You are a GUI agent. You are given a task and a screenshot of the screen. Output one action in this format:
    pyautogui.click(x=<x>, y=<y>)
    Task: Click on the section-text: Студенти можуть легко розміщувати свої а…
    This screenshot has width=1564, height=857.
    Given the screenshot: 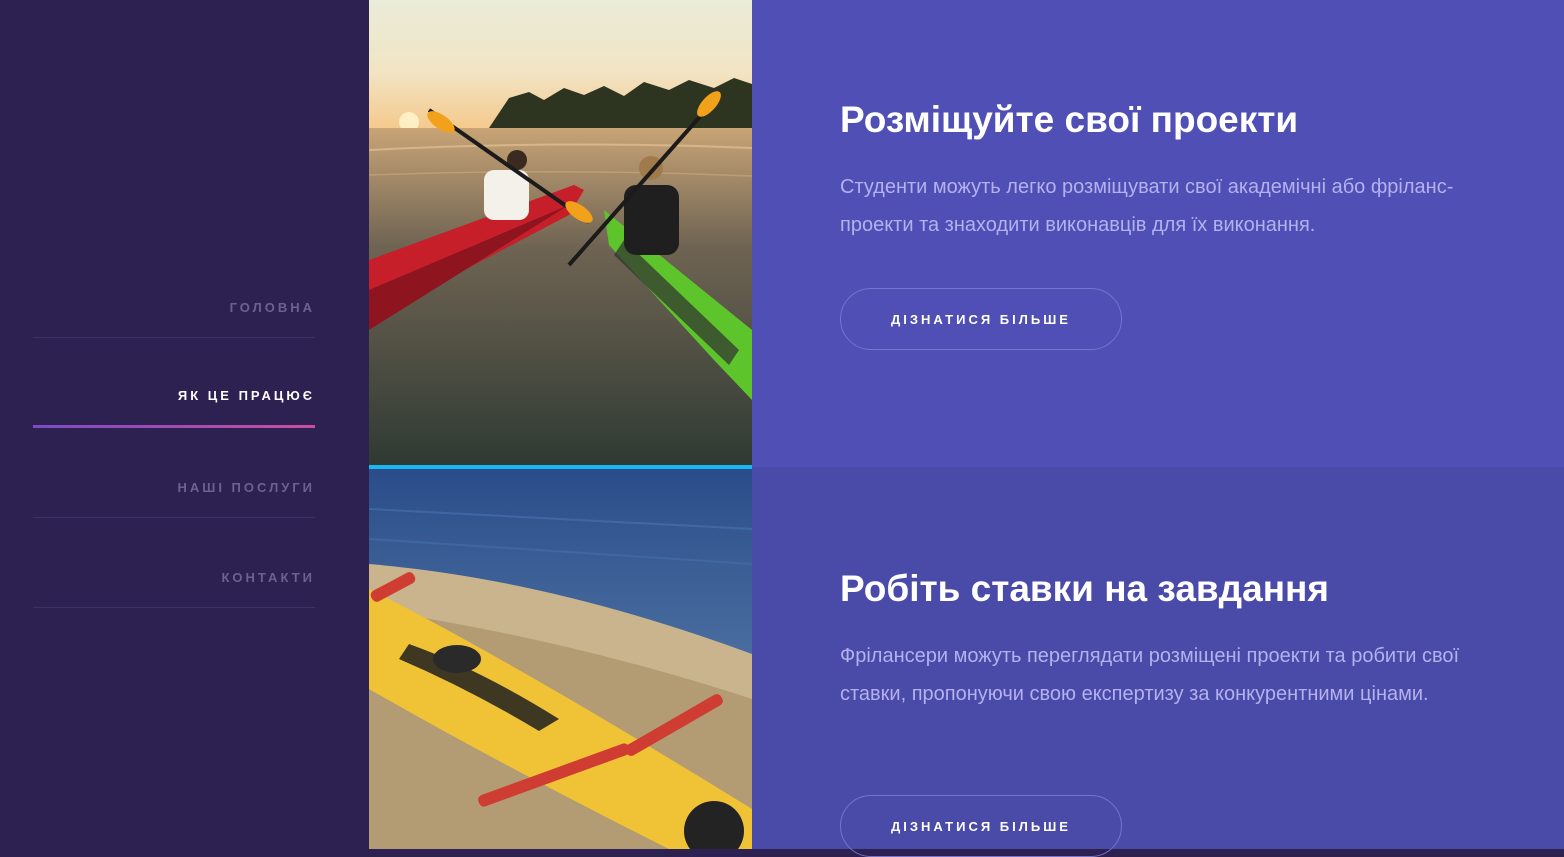 What is the action you would take?
    pyautogui.click(x=1147, y=206)
    